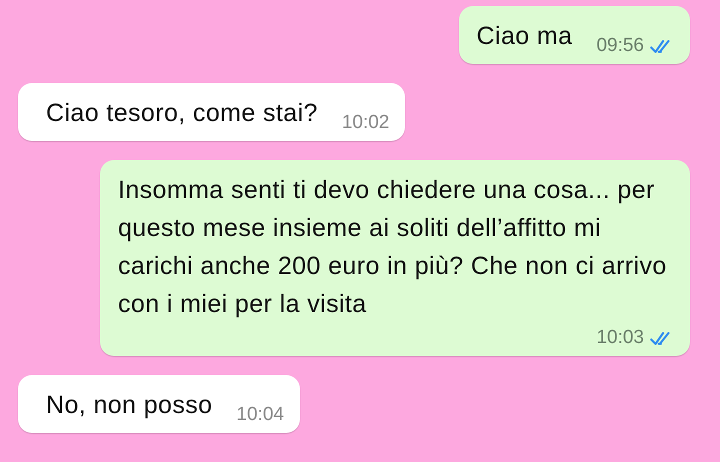 The height and width of the screenshot is (462, 720). I want to click on message-text: Ciao ma, so click(524, 36).